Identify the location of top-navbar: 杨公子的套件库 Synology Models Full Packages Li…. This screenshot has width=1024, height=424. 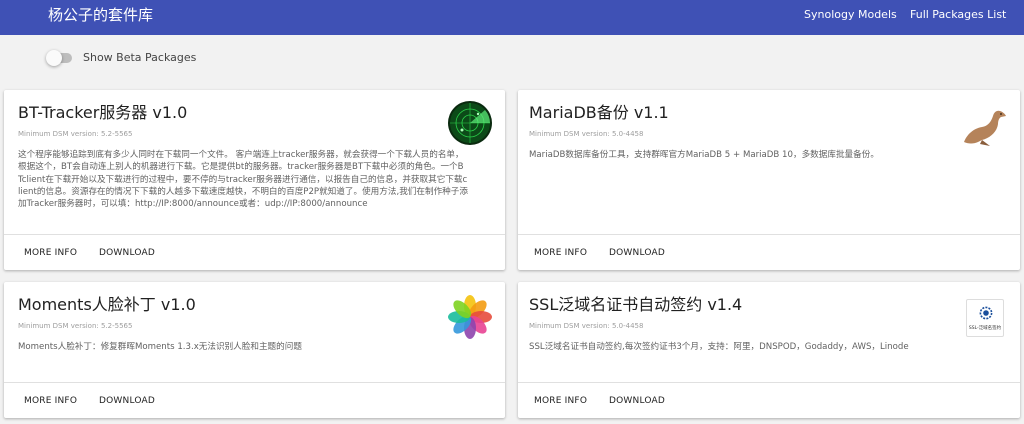
(512, 17).